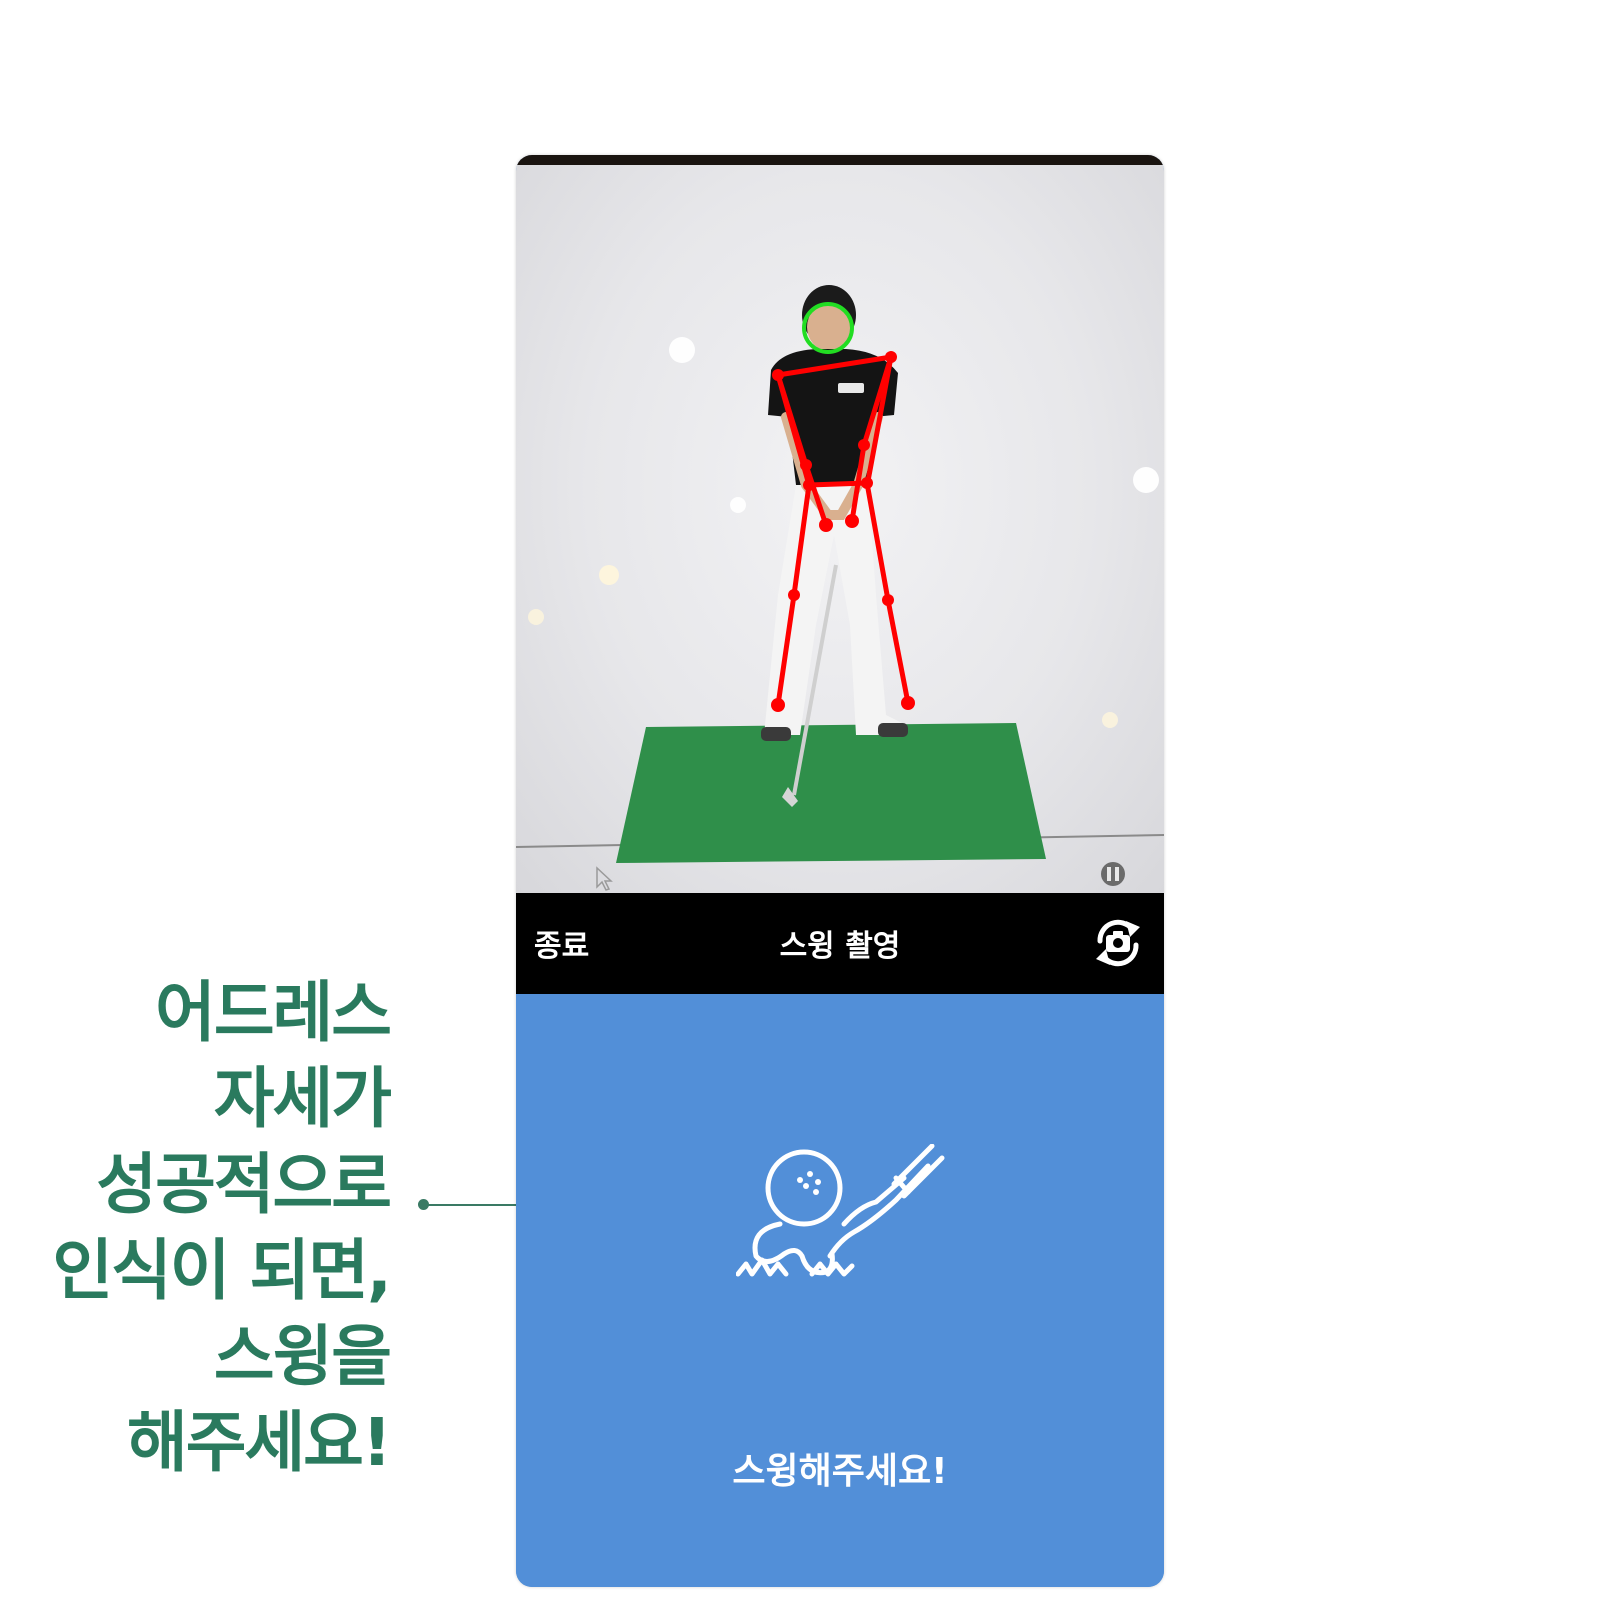 This screenshot has height=1600, width=1600. What do you see at coordinates (840, 160) in the screenshot?
I see `top-edge` at bounding box center [840, 160].